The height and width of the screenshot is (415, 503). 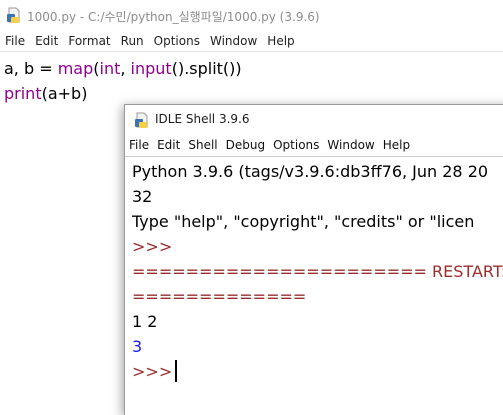 I want to click on shell-active-prompt-line: >>>, so click(x=317, y=371).